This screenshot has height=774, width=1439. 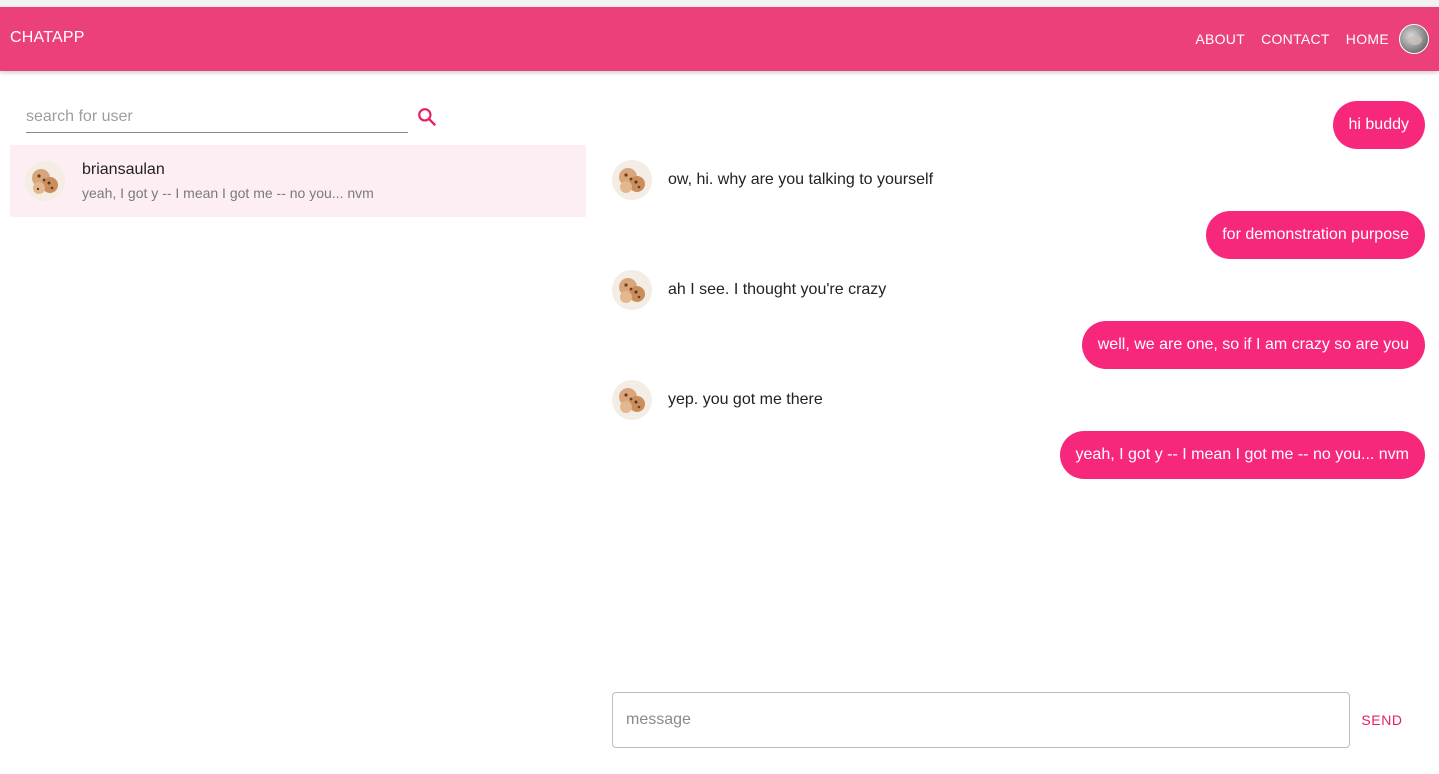 I want to click on send-button: SEND, so click(x=1382, y=720).